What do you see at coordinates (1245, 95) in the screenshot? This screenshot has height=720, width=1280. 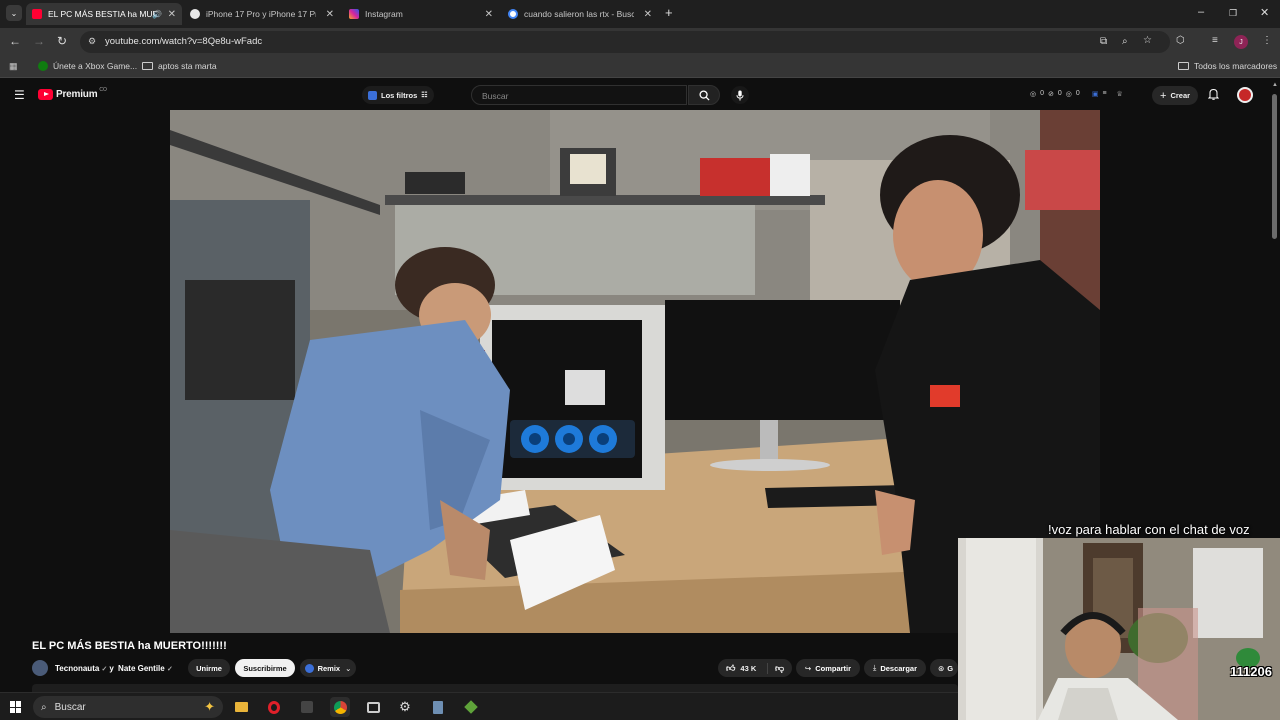 I see `account-avatar` at bounding box center [1245, 95].